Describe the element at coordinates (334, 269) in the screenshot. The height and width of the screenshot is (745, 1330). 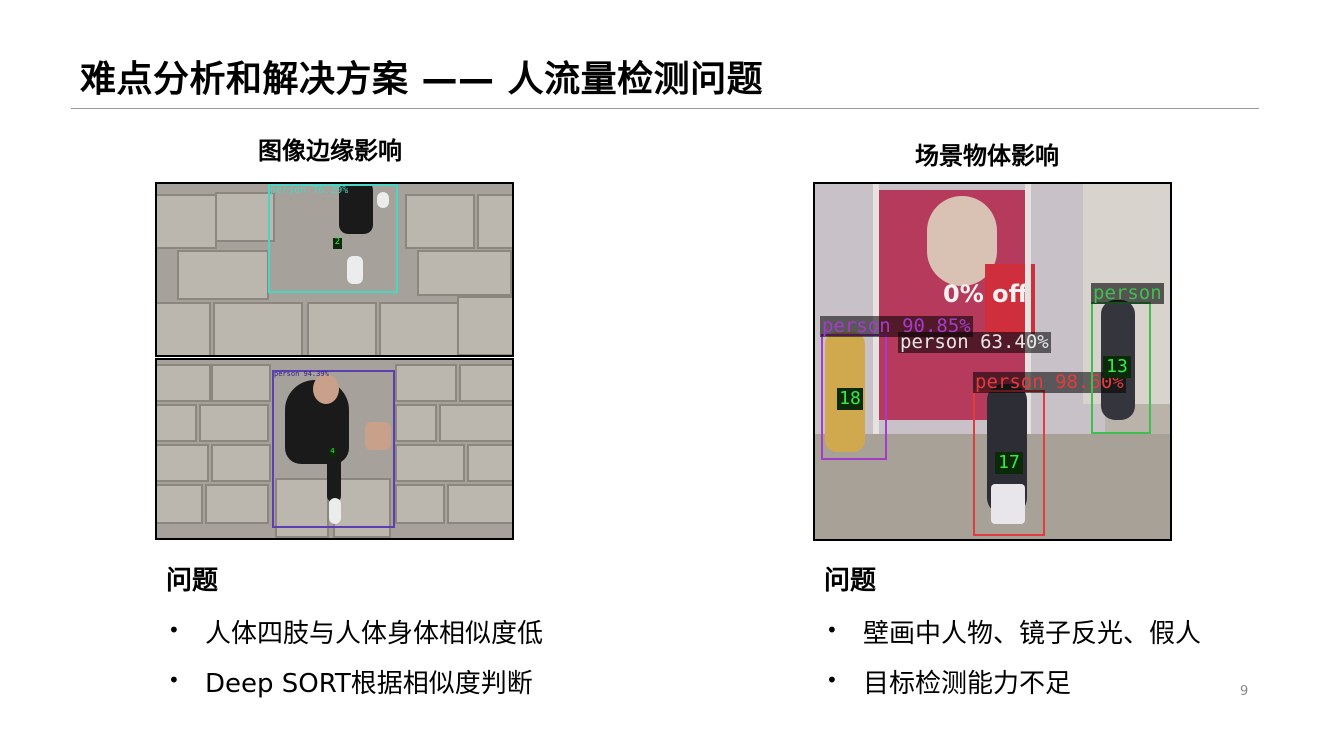
I see `edge-image-top: person 76.29% 2` at that location.